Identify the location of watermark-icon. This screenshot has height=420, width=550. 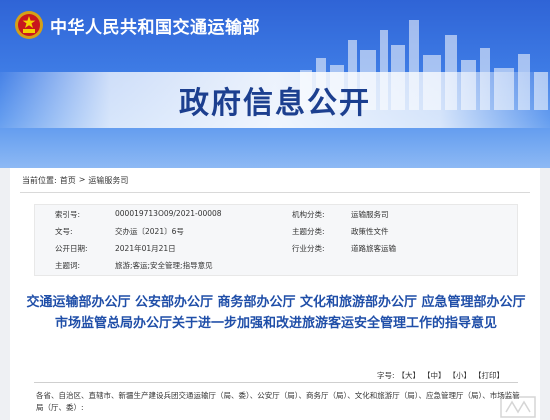
(518, 407).